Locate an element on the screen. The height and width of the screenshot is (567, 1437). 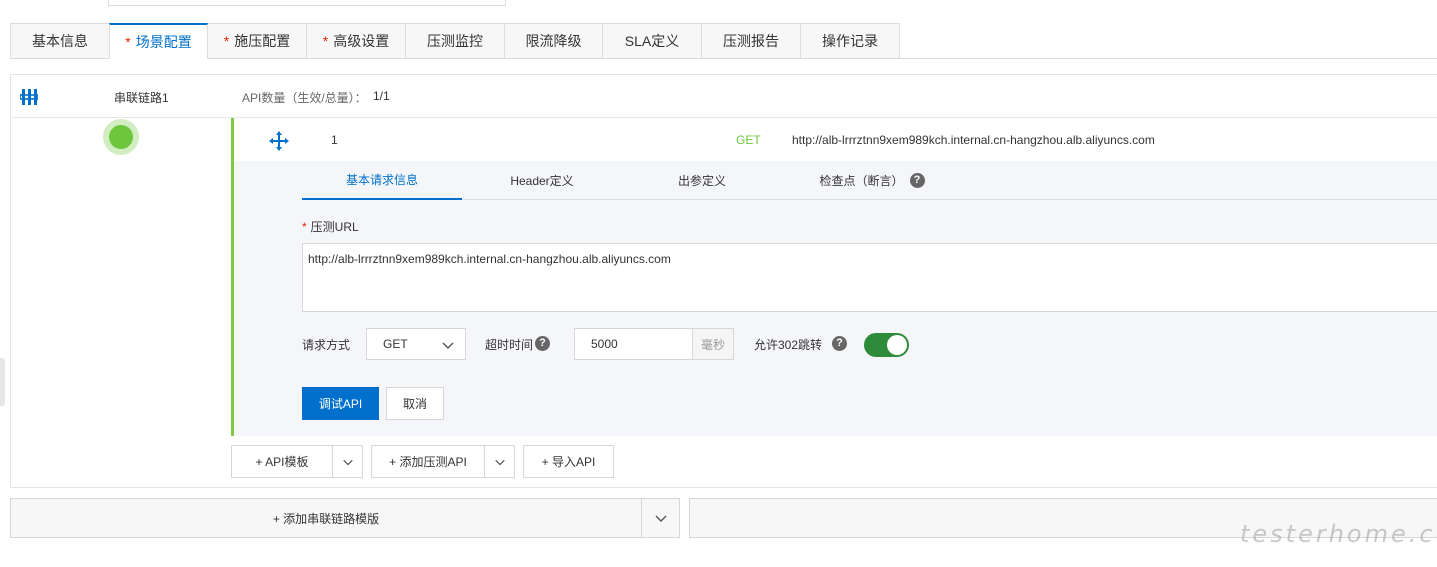
tab-advanced-settings: * 高级设置 is located at coordinates (356, 41).